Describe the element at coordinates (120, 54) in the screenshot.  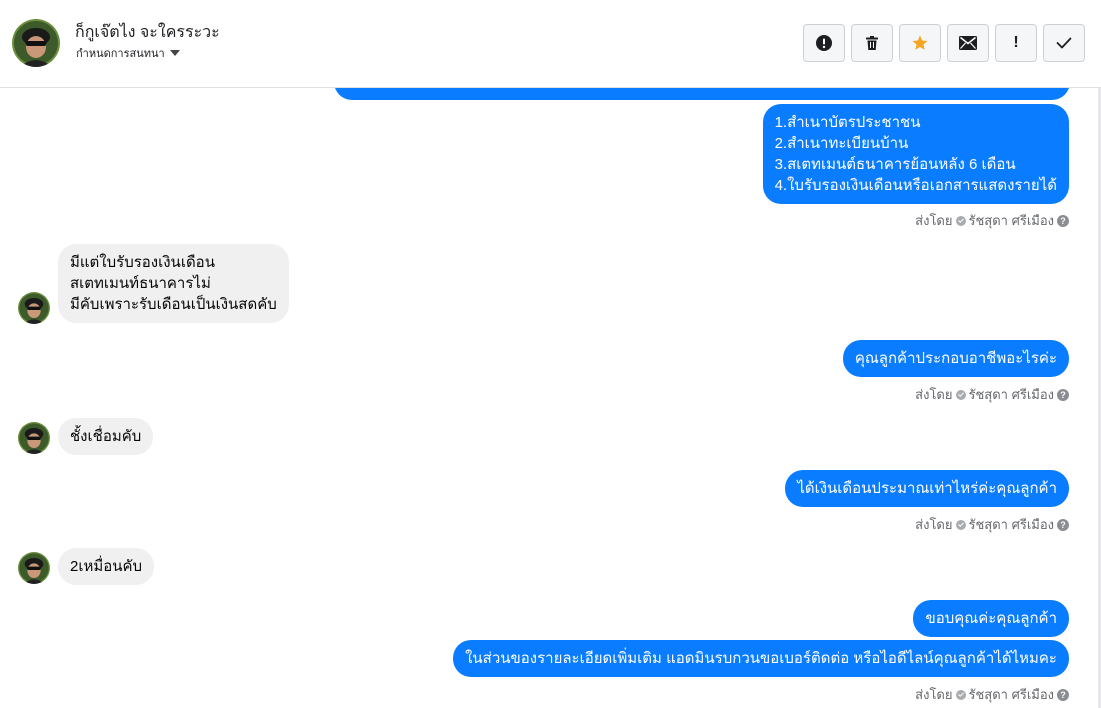
I see `assign-label: กำหนดการสนทนา` at that location.